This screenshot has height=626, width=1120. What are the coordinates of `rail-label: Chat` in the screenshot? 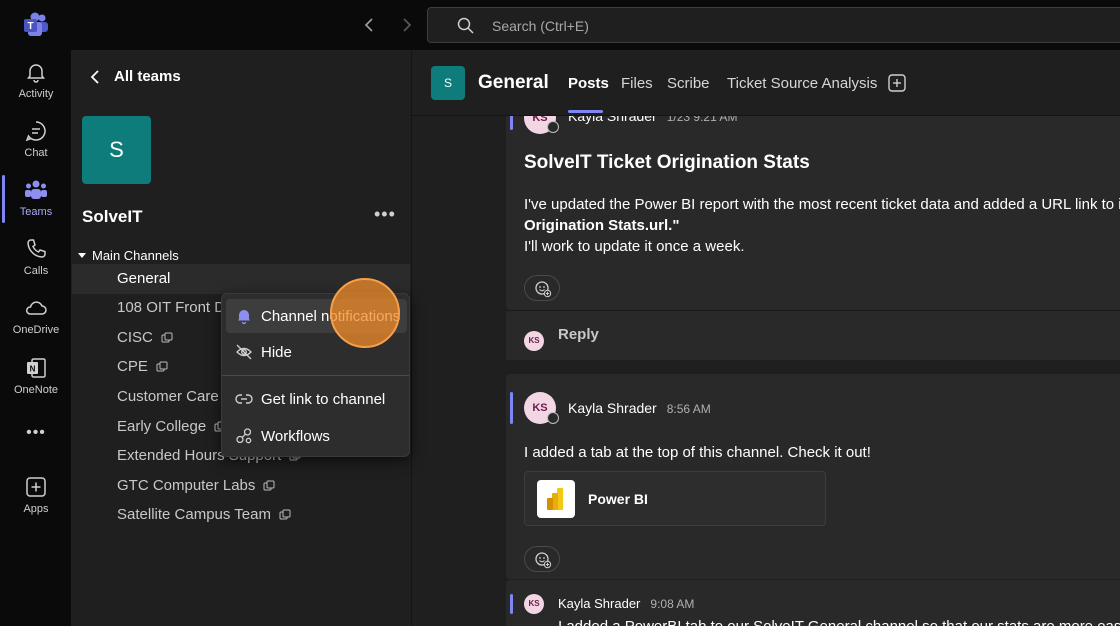 It's located at (36, 153).